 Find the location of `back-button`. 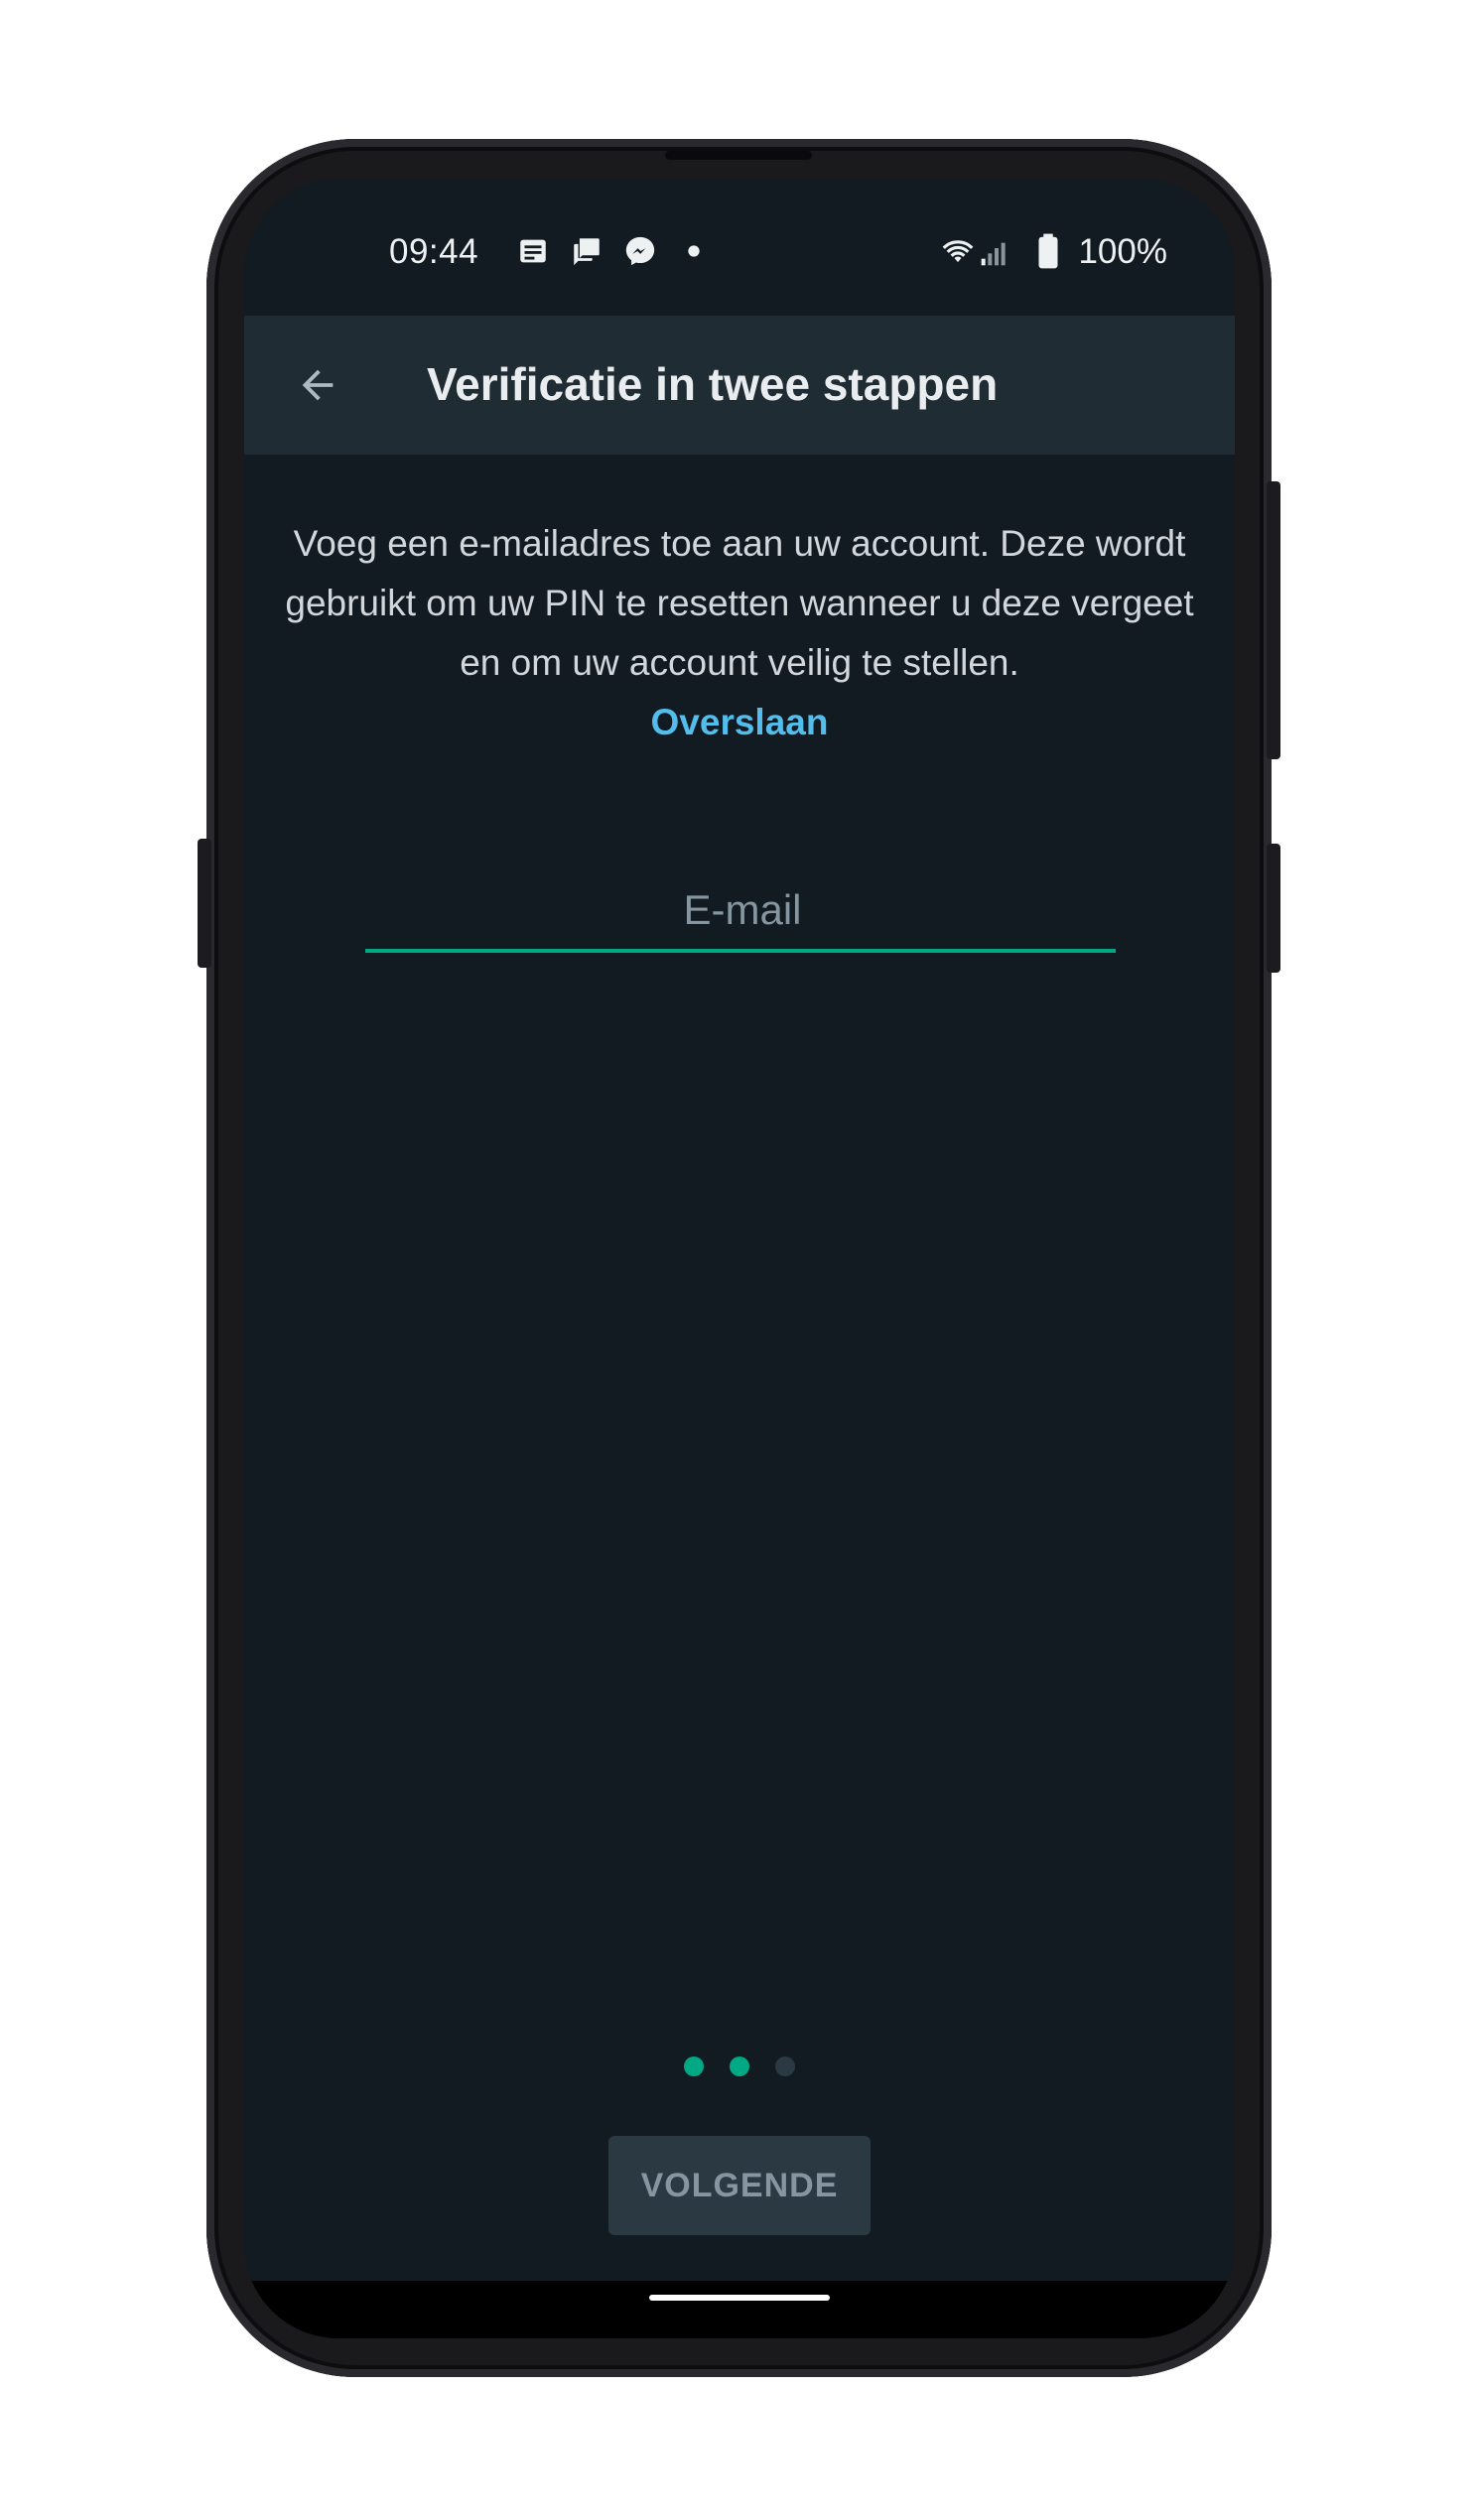

back-button is located at coordinates (317, 385).